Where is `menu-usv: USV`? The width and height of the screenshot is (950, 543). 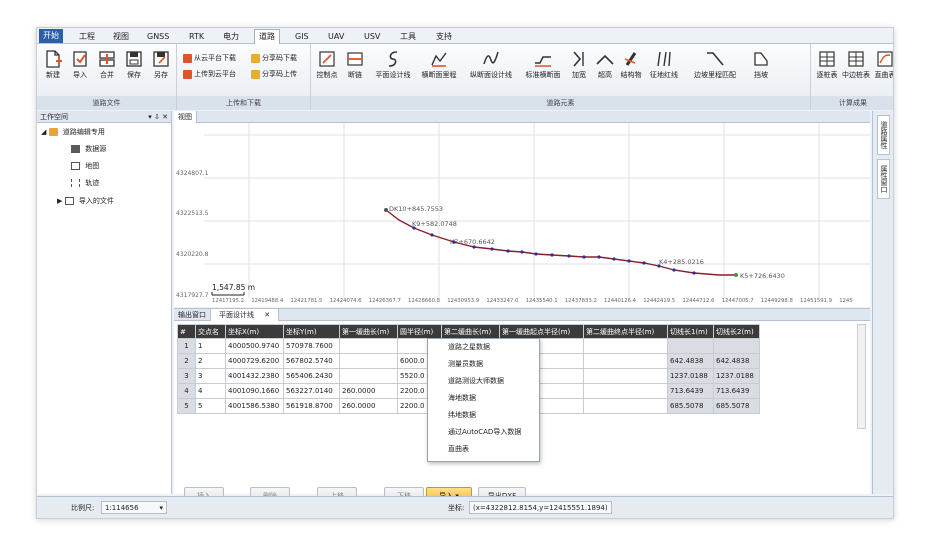 menu-usv: USV is located at coordinates (372, 36).